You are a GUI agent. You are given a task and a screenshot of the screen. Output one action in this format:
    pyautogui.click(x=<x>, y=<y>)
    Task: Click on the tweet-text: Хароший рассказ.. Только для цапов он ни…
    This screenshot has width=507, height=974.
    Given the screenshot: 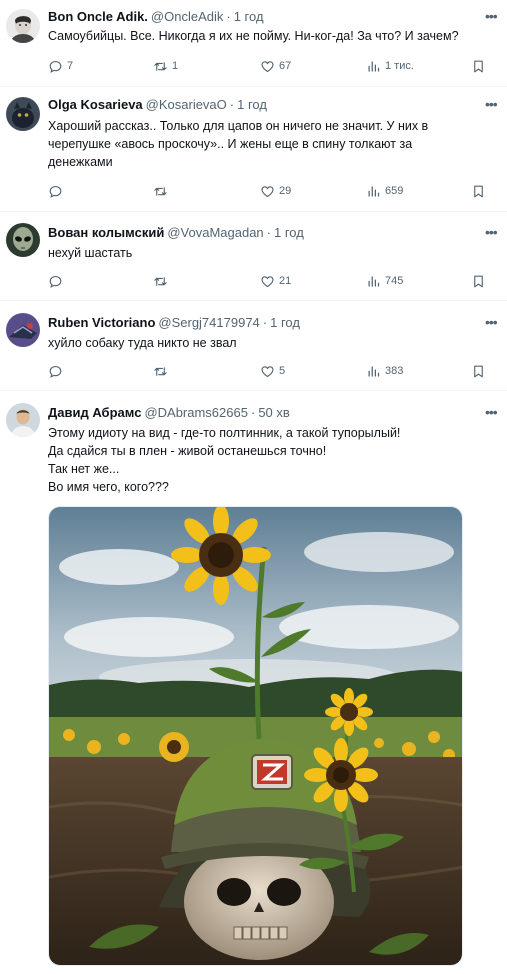 What is the action you would take?
    pyautogui.click(x=274, y=144)
    